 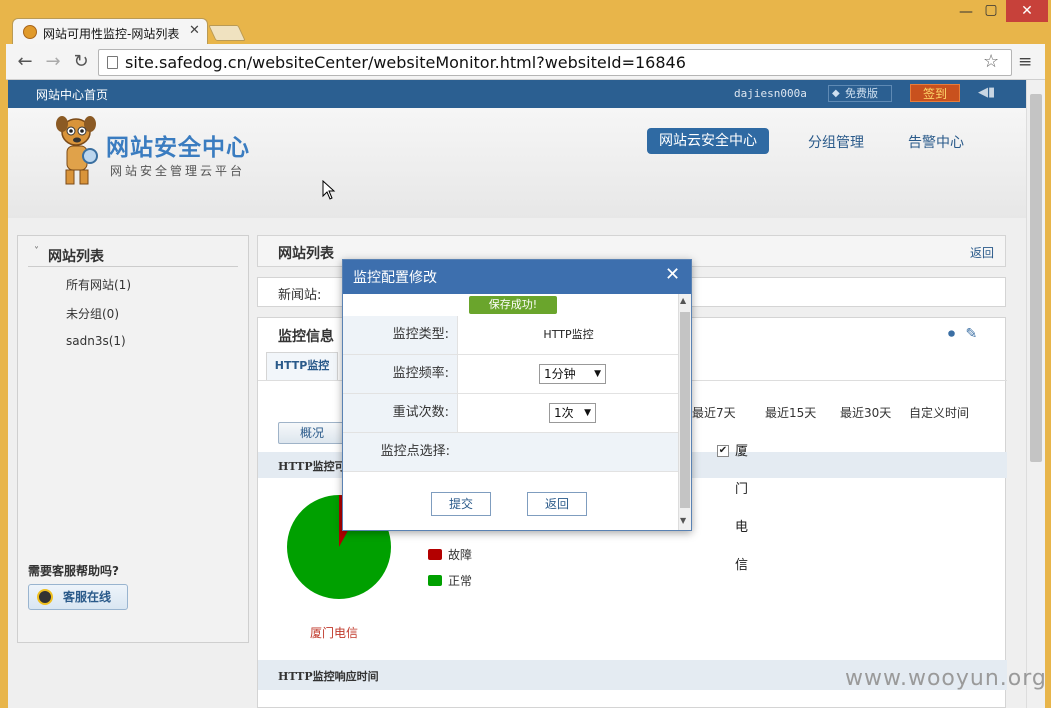 What do you see at coordinates (306, 337) in the screenshot?
I see `monitor-info-title: 监控信息` at bounding box center [306, 337].